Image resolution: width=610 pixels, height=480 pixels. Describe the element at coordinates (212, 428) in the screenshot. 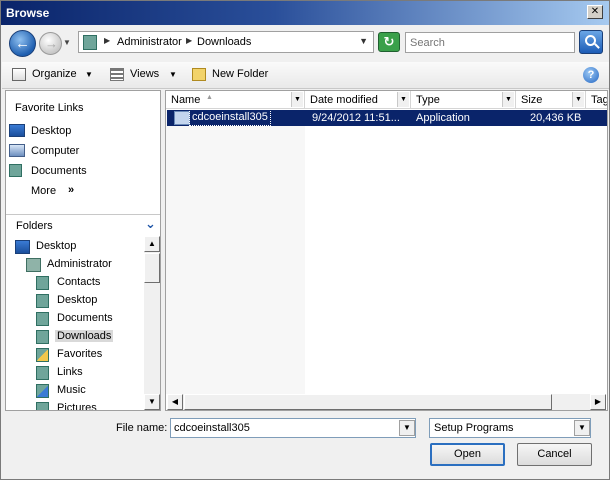

I see `file-name-value: cdcoeinstall305` at that location.